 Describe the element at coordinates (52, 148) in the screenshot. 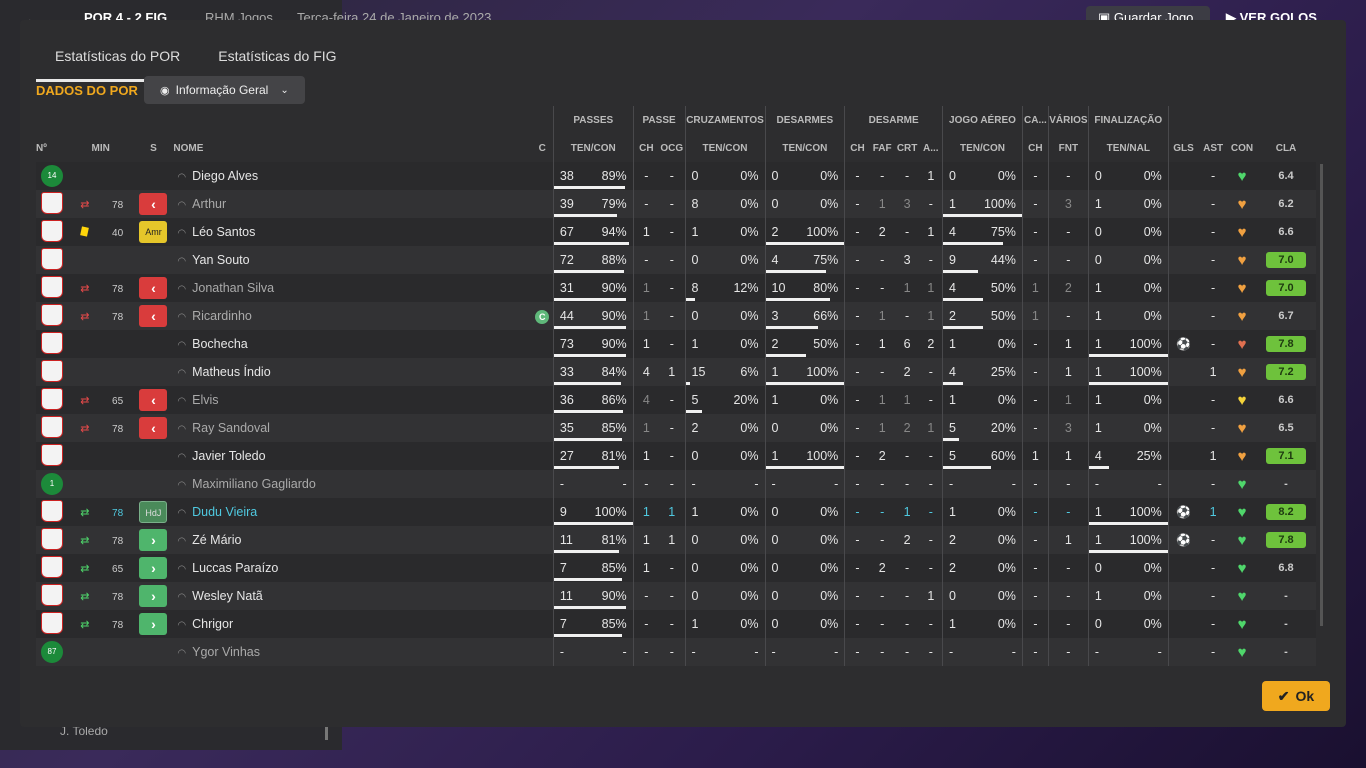

I see `col-number: Nº` at that location.